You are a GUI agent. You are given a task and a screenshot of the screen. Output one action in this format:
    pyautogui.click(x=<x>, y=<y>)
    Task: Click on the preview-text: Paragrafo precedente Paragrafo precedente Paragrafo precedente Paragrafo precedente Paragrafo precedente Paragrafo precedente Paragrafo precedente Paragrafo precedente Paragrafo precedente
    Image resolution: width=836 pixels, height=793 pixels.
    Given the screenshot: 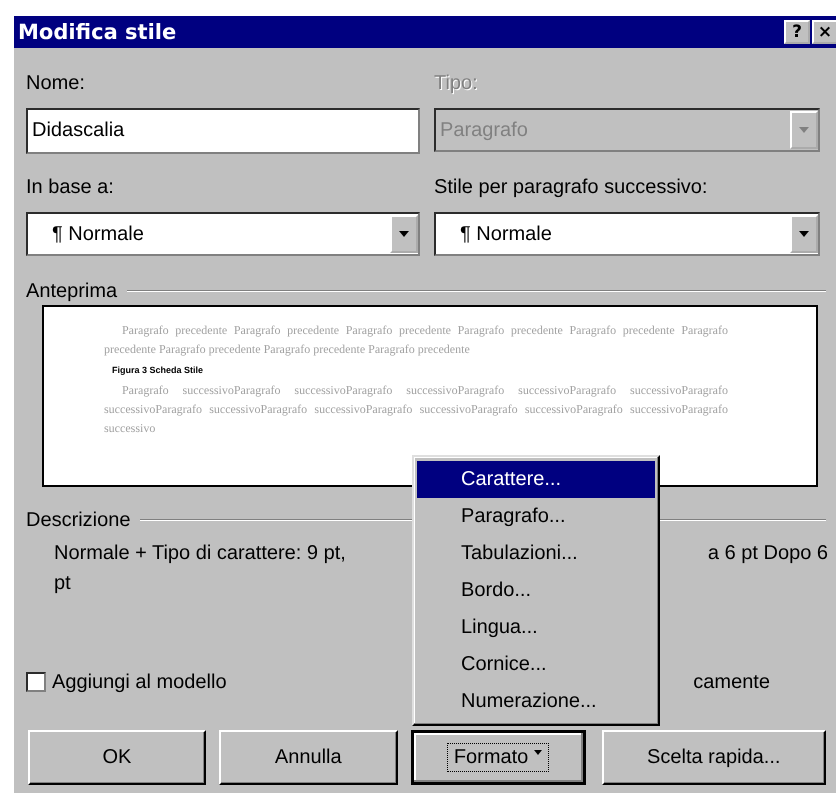 What is the action you would take?
    pyautogui.click(x=416, y=340)
    